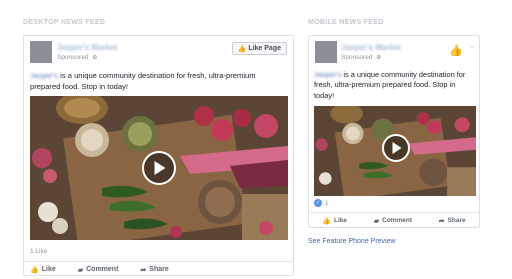 The image size is (512, 279). I want to click on desktop-section-label: DESKTOP NEWS FEED, so click(64, 22).